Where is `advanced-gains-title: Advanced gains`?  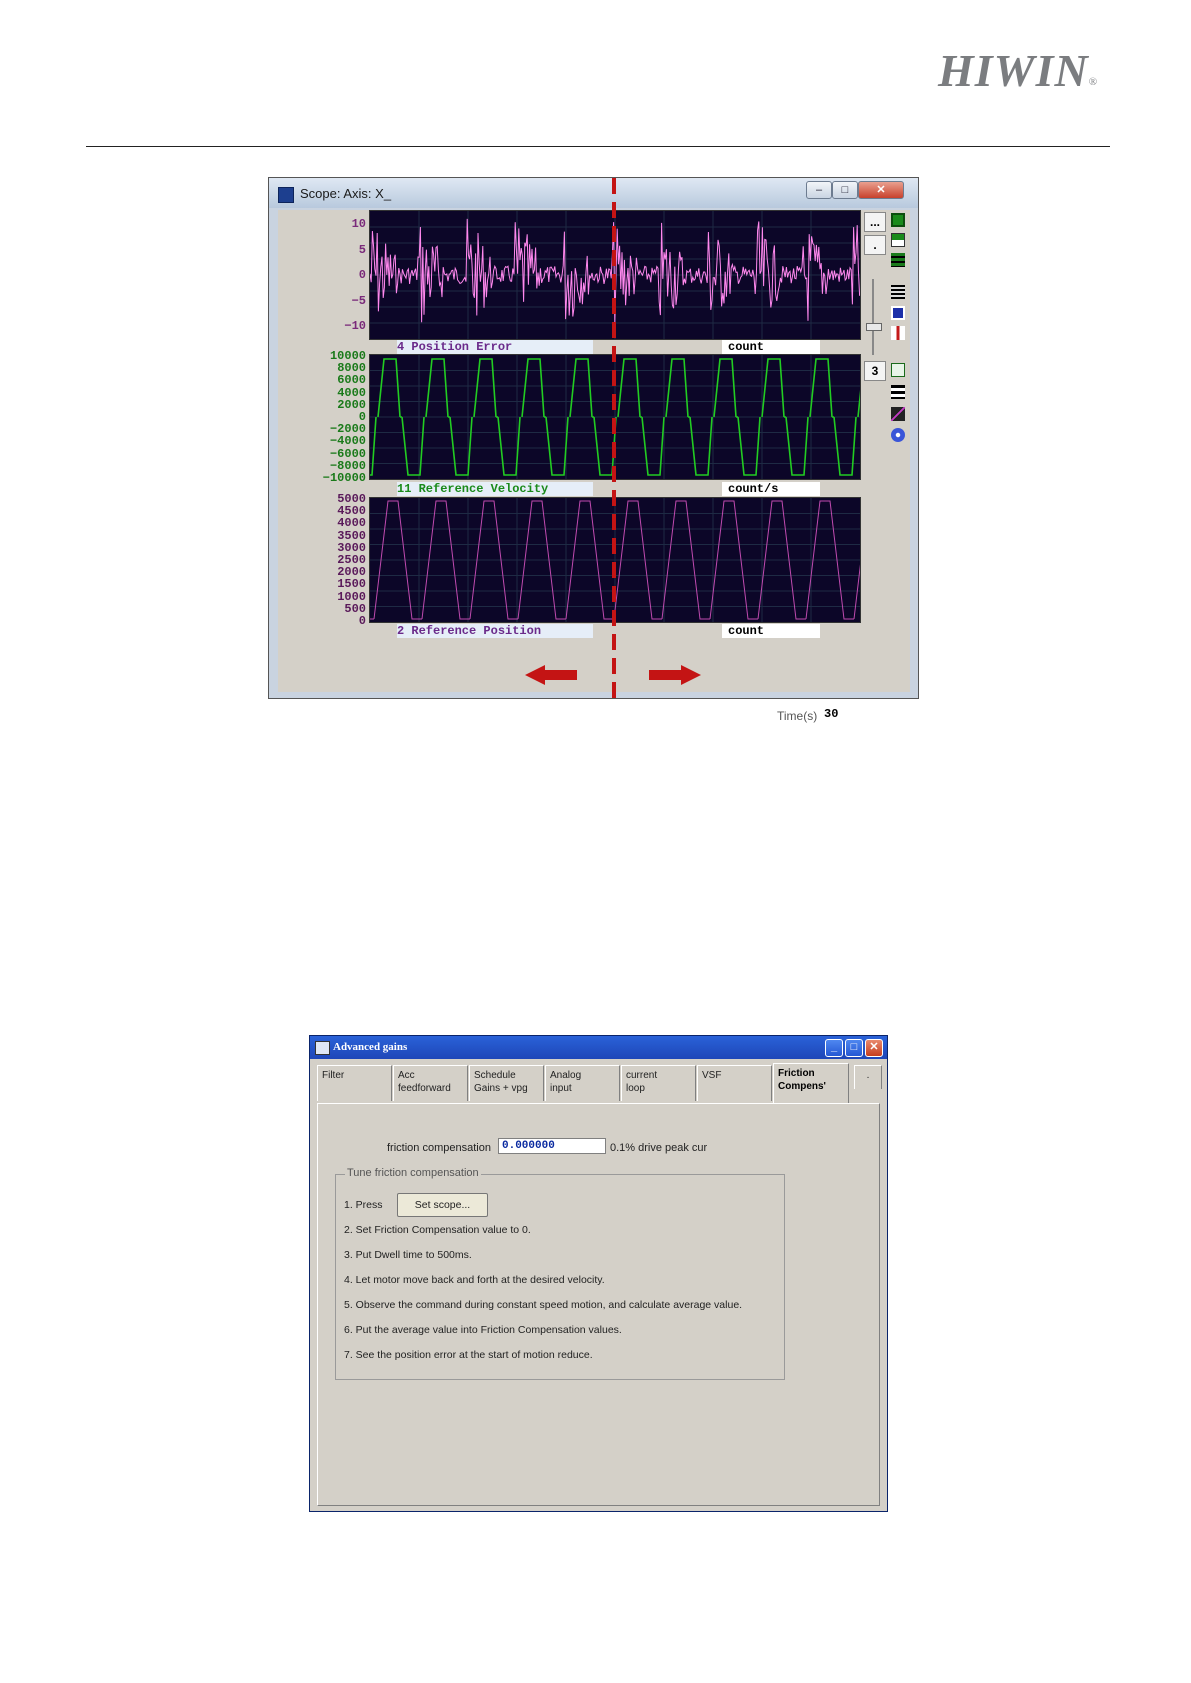
advanced-gains-title: Advanced gains is located at coordinates (370, 1047).